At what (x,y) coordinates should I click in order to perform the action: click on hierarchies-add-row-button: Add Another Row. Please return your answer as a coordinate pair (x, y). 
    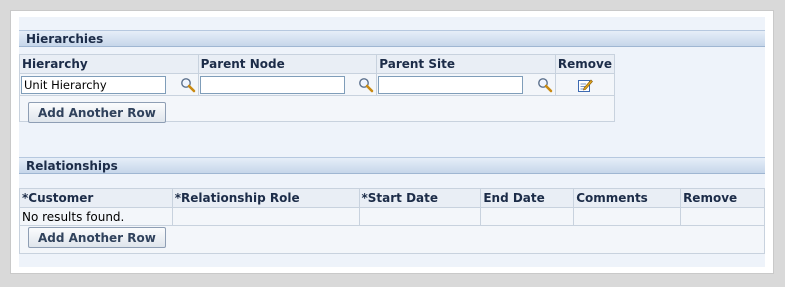
    Looking at the image, I should click on (97, 112).